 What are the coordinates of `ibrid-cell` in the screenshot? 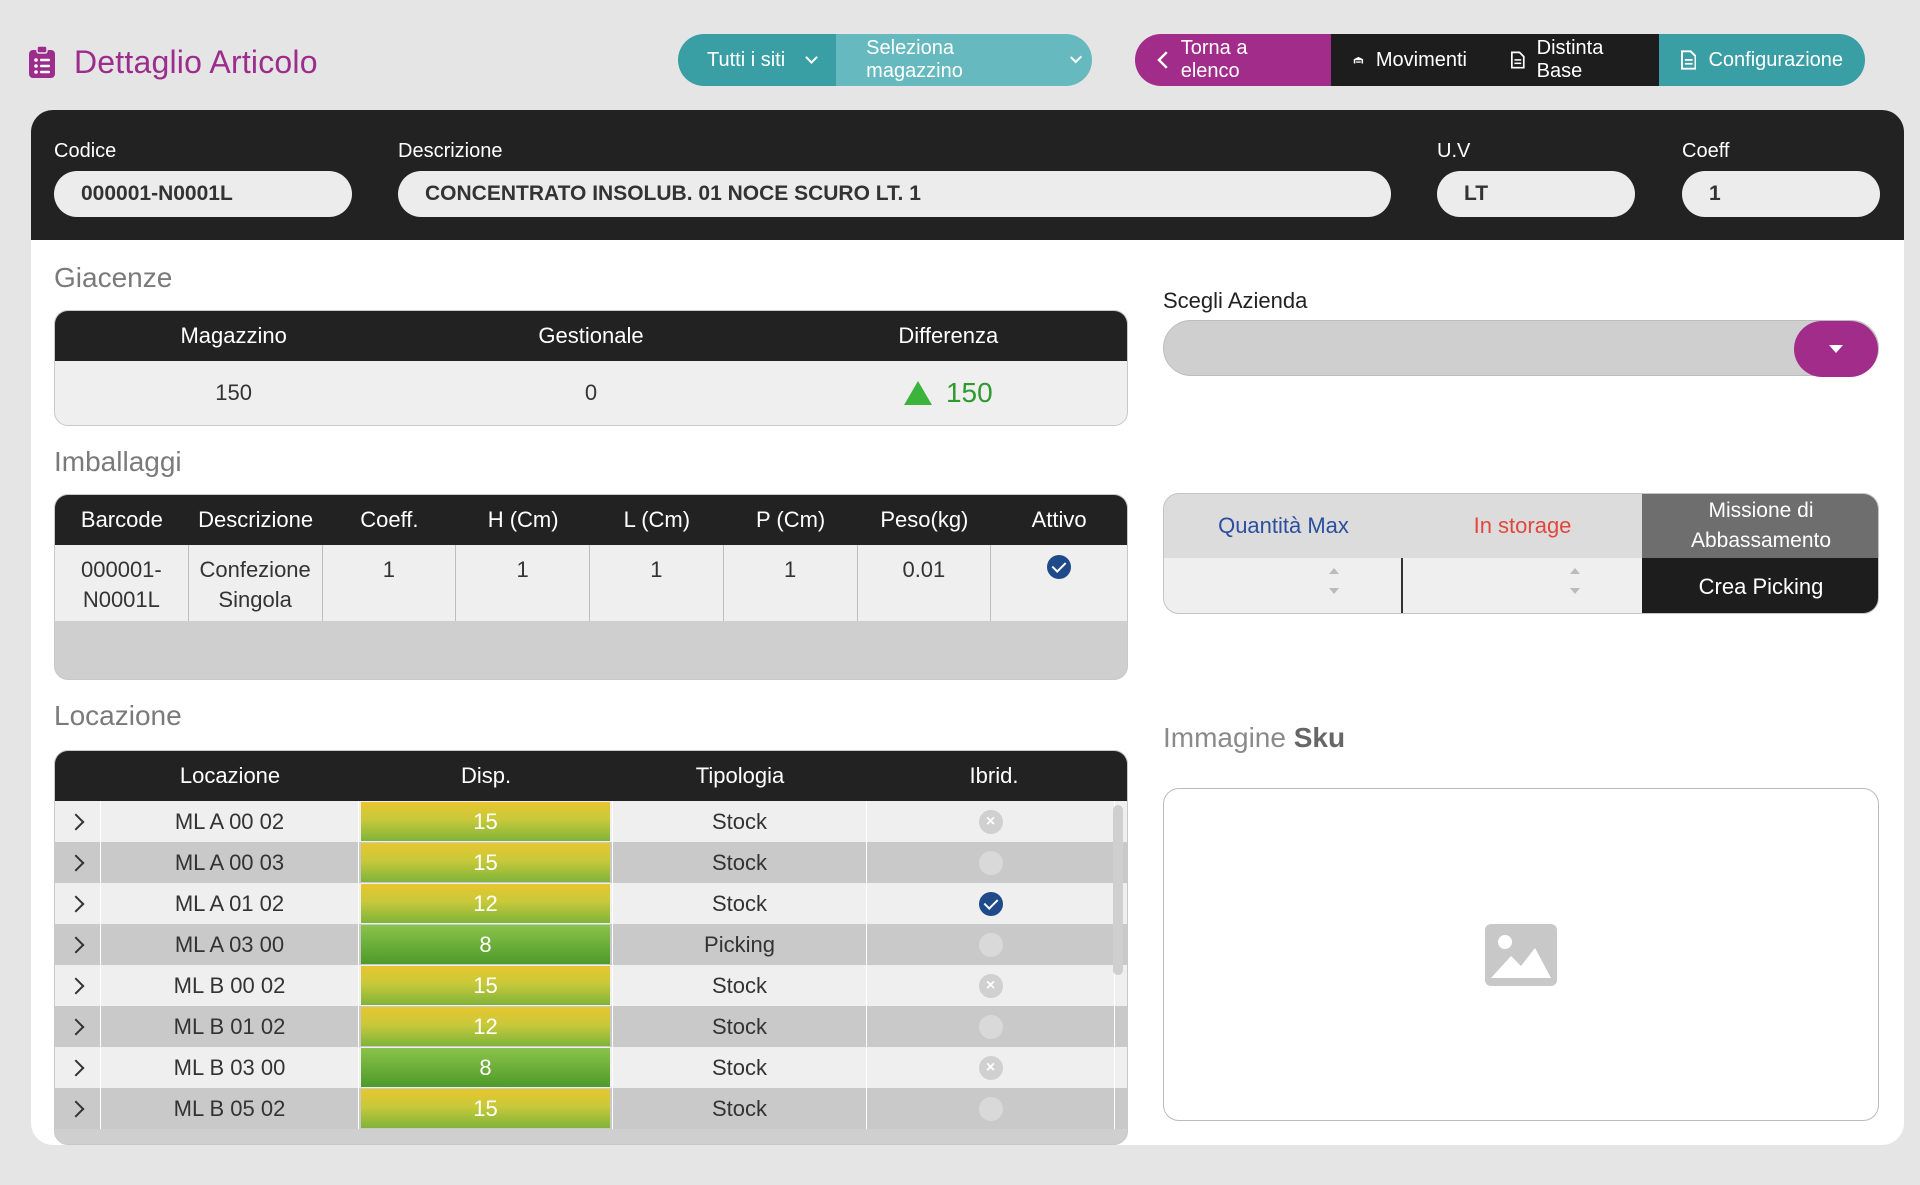 It's located at (991, 903).